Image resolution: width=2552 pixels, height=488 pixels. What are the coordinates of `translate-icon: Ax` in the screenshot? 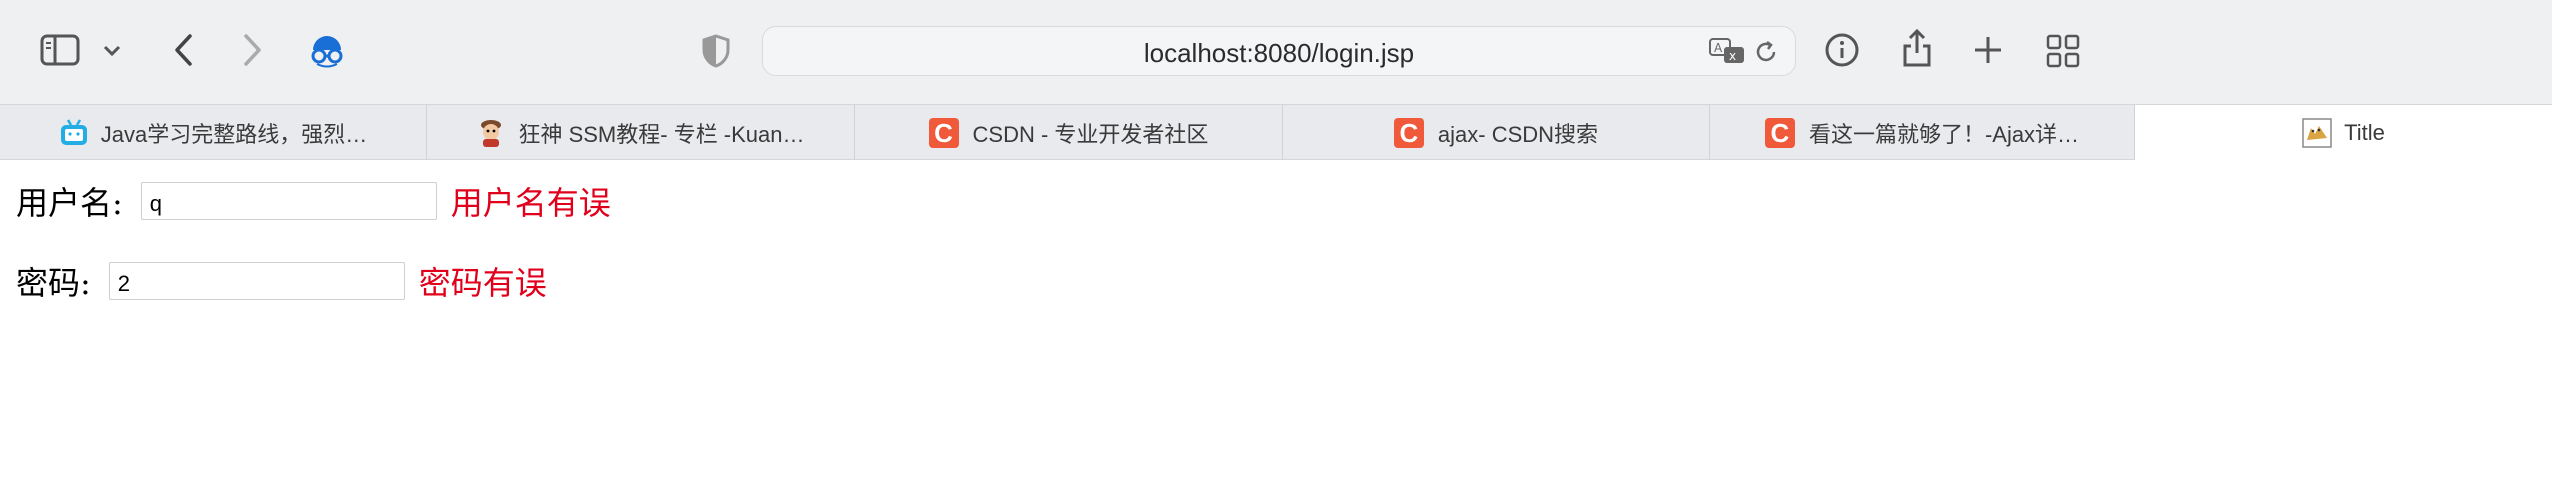 It's located at (1727, 51).